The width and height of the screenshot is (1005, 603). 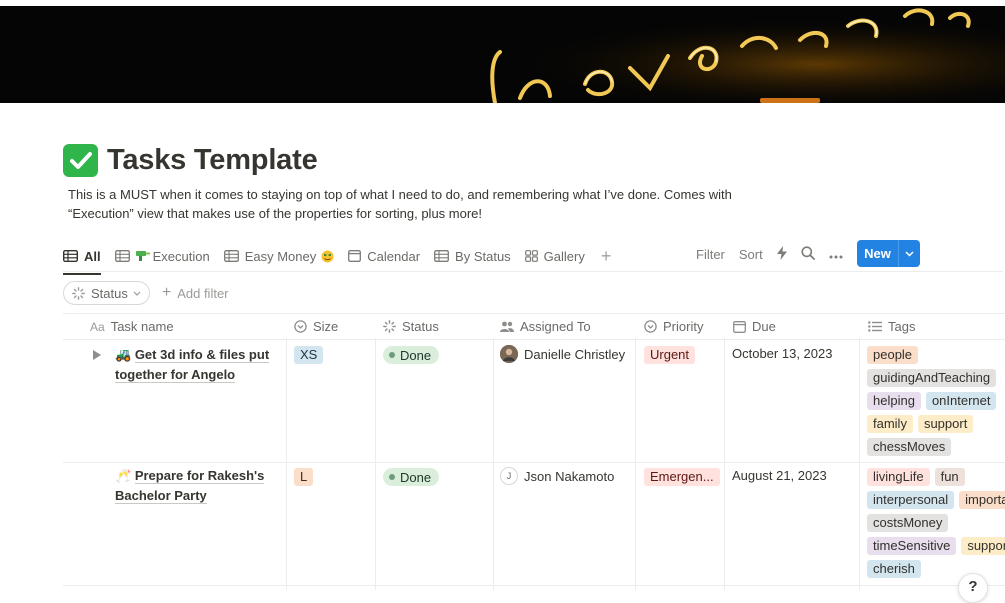 What do you see at coordinates (945, 424) in the screenshot?
I see `tag: support` at bounding box center [945, 424].